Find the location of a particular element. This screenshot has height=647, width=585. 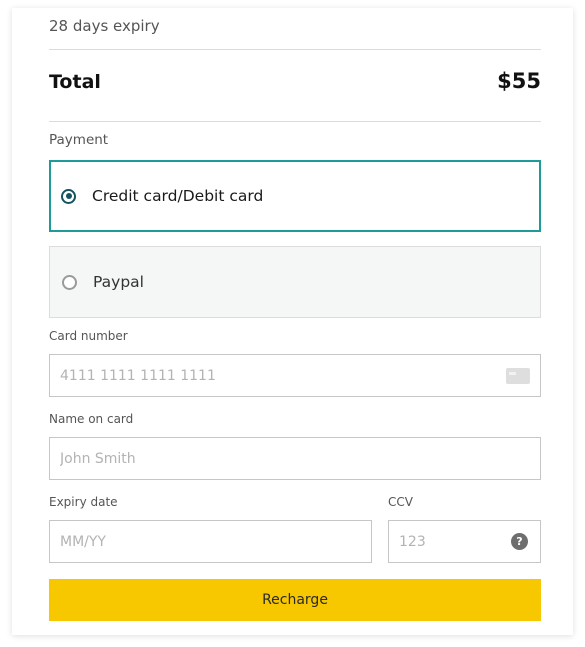

payment-option-label: Paypal is located at coordinates (118, 282).